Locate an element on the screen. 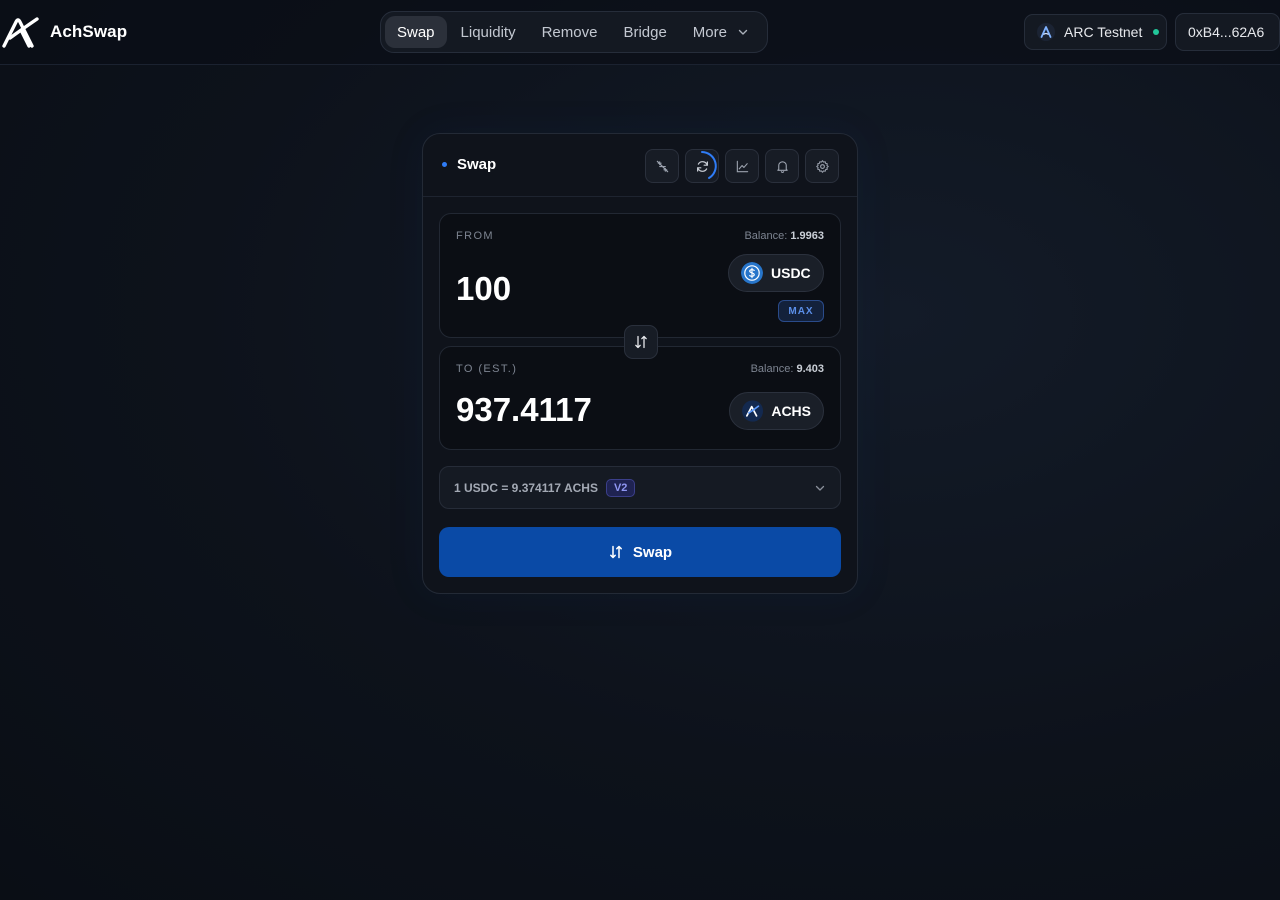  refresh-button is located at coordinates (702, 166).